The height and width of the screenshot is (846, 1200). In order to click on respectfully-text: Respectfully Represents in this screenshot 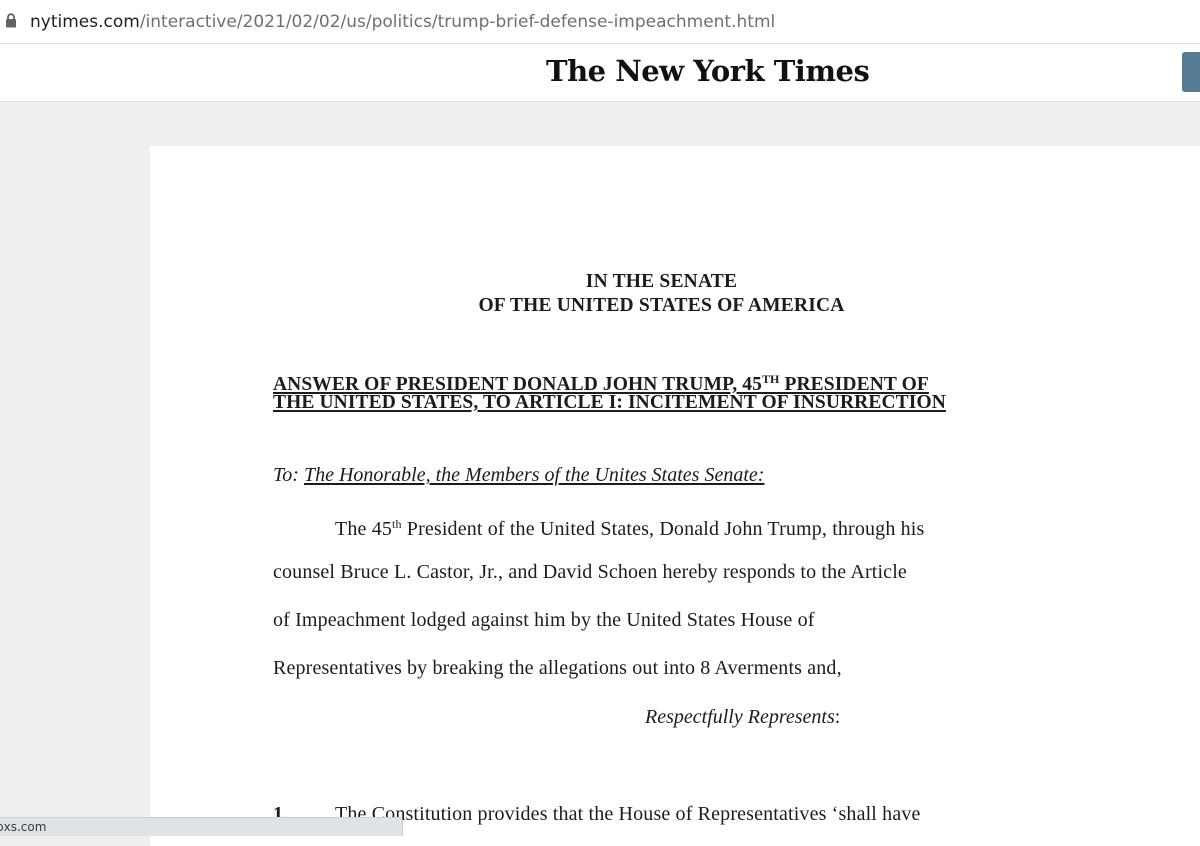, I will do `click(740, 717)`.